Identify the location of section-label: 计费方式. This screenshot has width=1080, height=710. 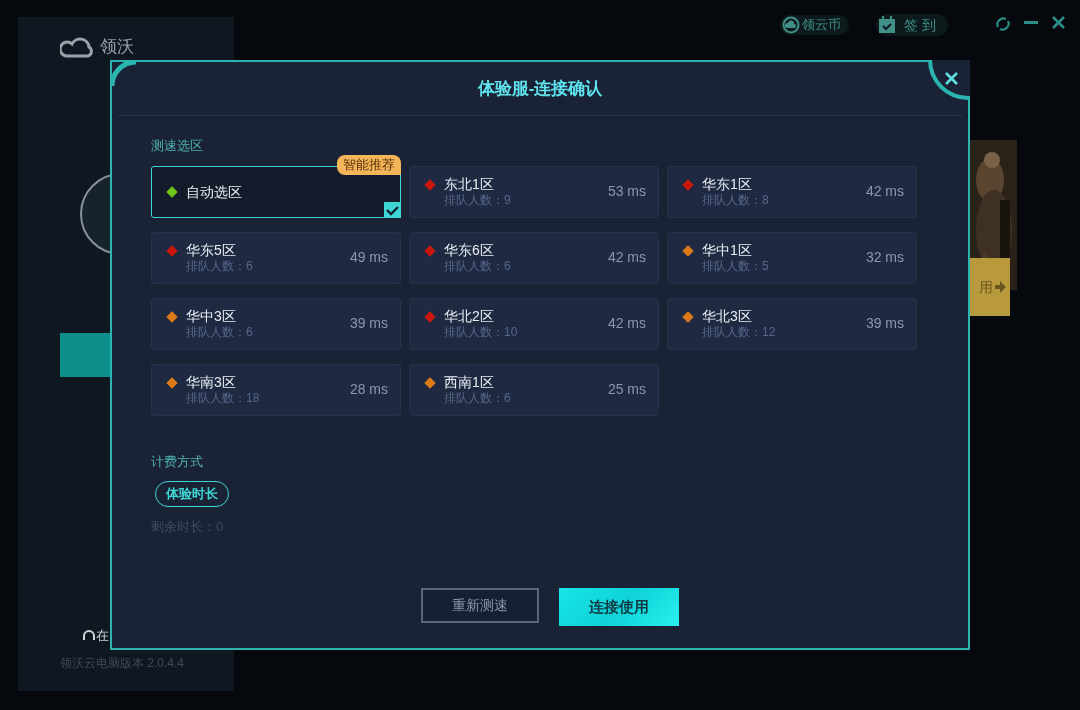
(177, 461).